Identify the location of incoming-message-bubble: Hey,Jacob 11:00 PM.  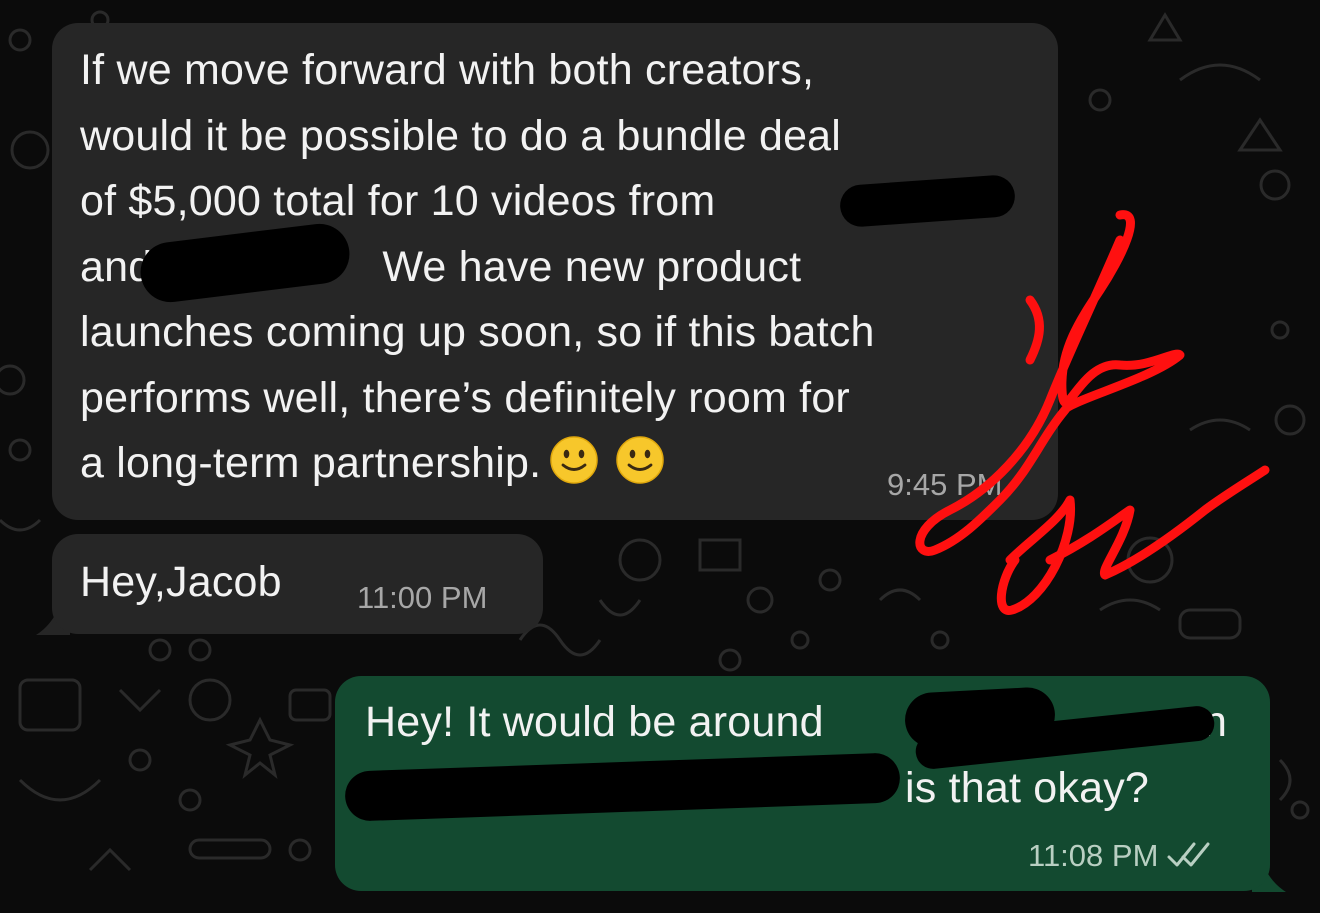
(297, 584).